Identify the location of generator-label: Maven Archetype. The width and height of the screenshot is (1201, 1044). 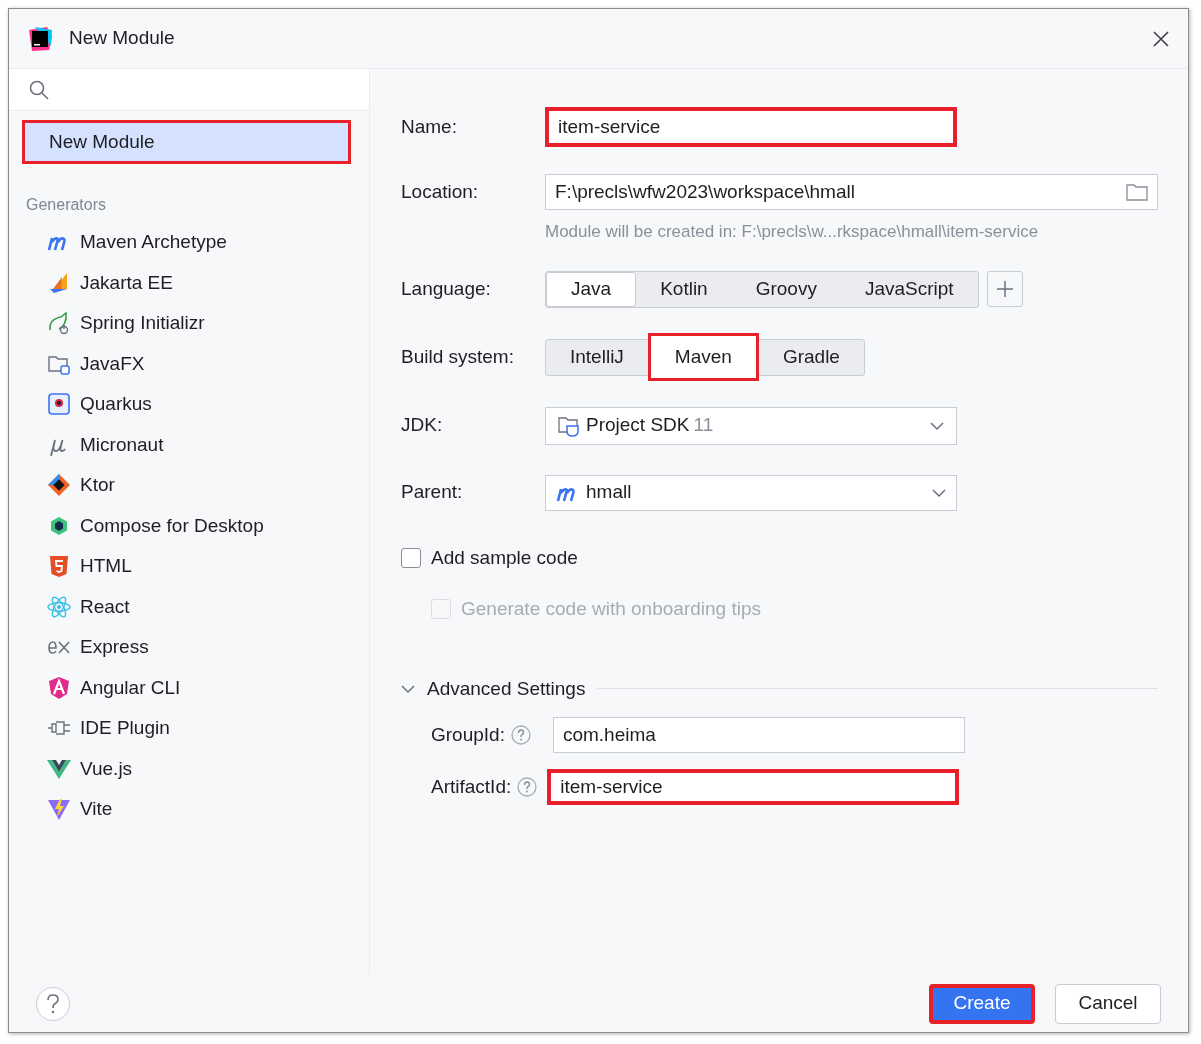
(153, 242).